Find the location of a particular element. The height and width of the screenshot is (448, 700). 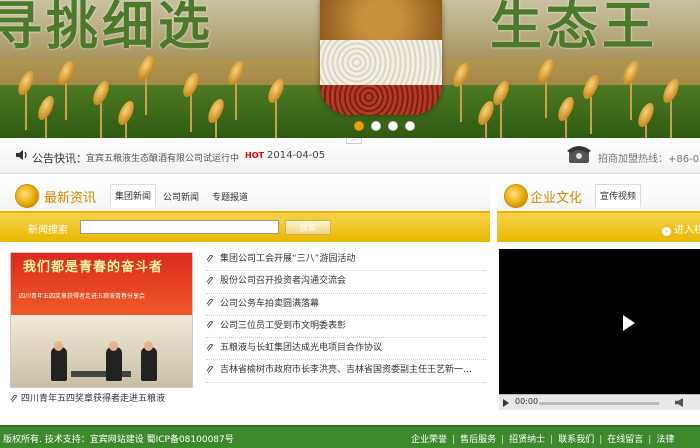

featured-caption-text: 四川青年五四奖章获得者走进五粮液 is located at coordinates (93, 399).